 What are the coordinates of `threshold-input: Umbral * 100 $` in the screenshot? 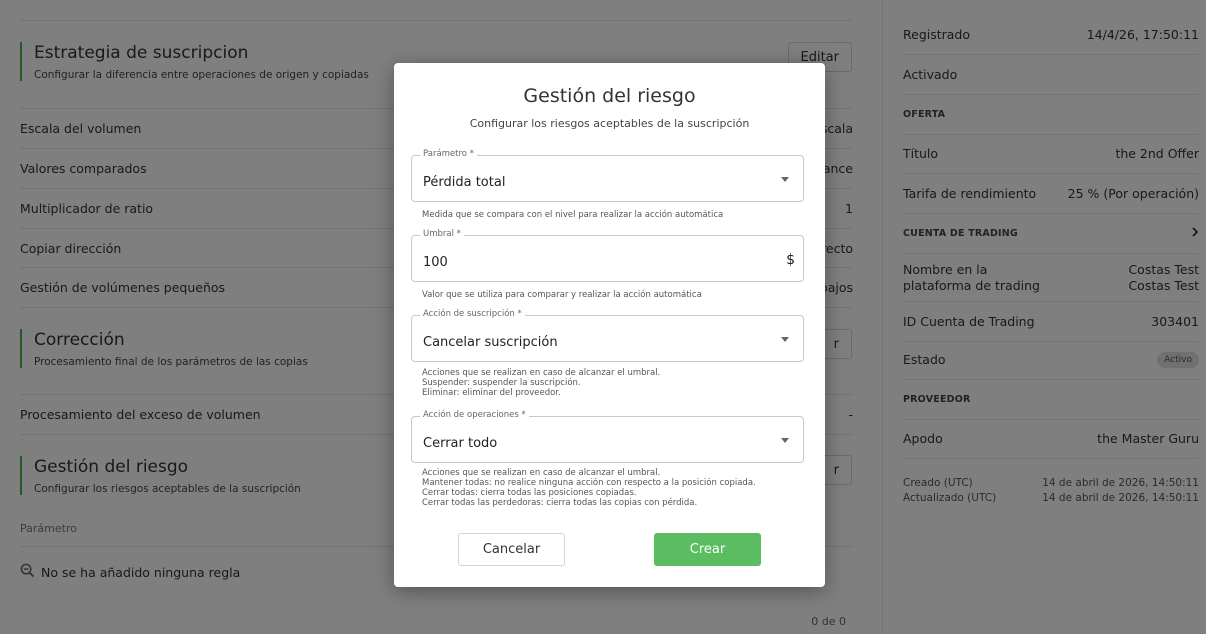 It's located at (607, 255).